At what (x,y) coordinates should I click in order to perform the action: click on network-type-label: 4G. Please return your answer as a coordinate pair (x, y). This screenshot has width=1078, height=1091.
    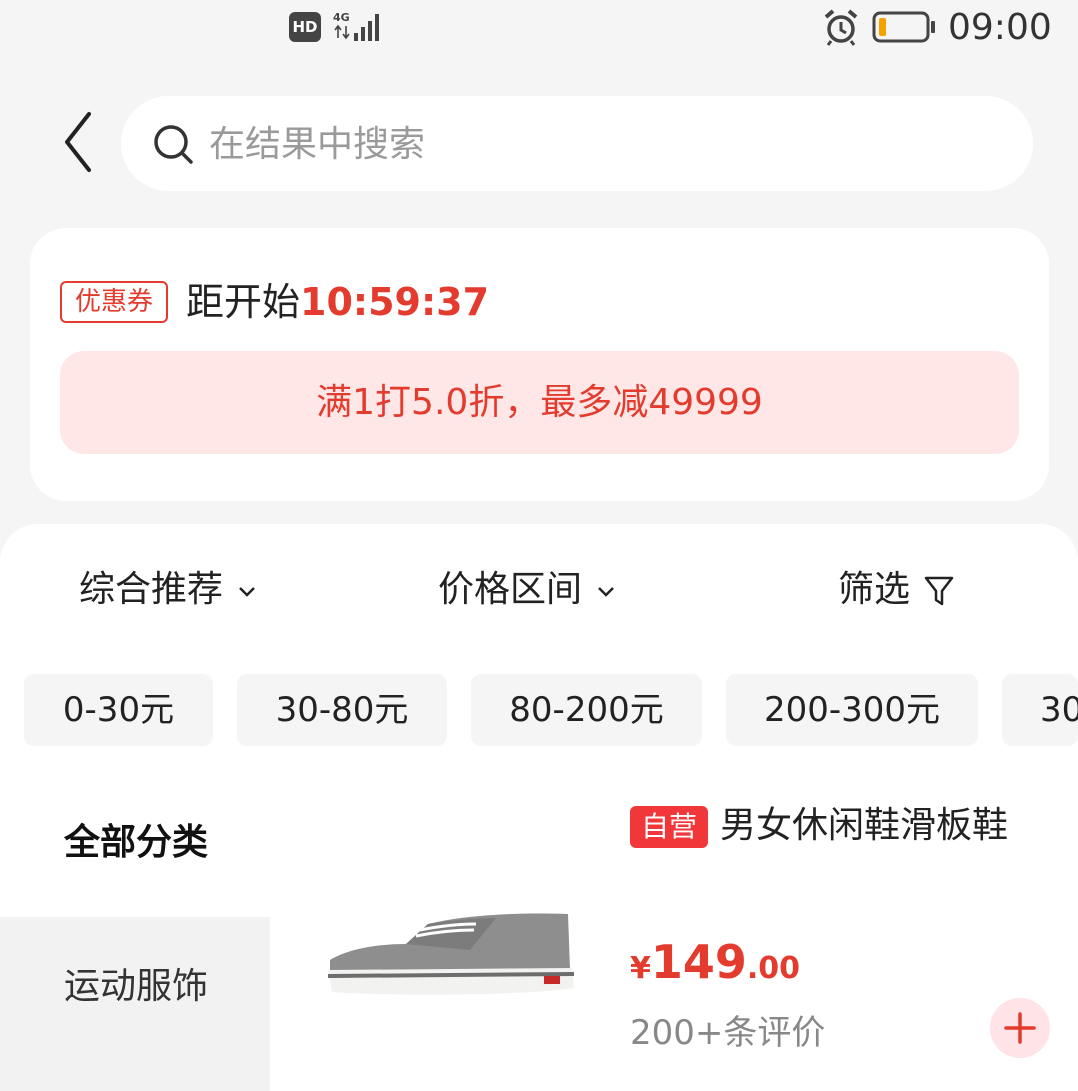
    Looking at the image, I should click on (341, 17).